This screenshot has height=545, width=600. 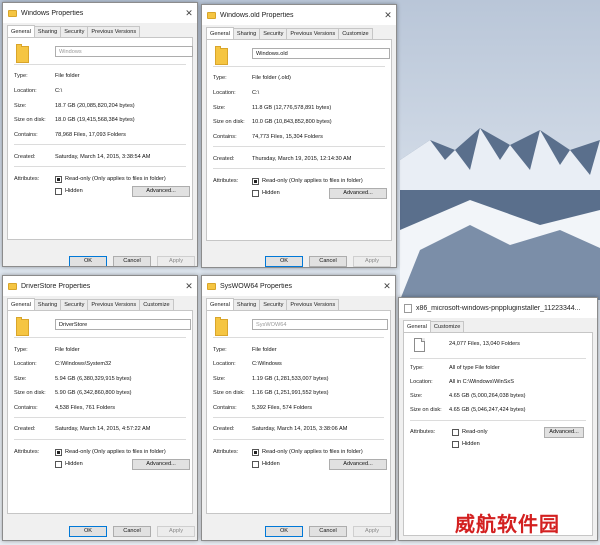 What do you see at coordinates (103, 429) in the screenshot?
I see `created-value: Saturday, March 14, 2015, 4:57:22 AM` at bounding box center [103, 429].